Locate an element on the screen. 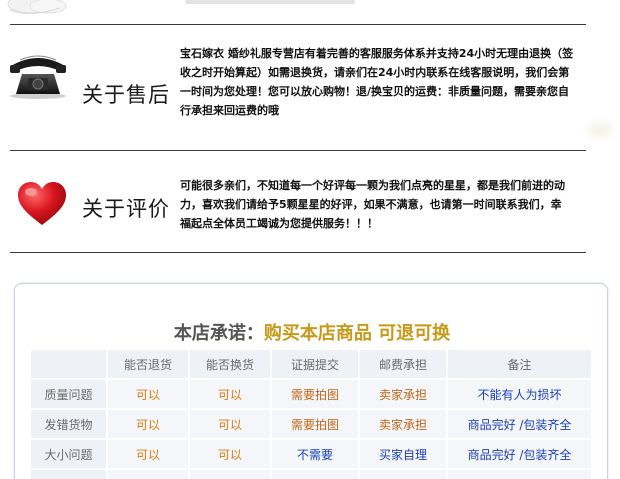 This screenshot has height=479, width=620. table-cell: 不需要 is located at coordinates (315, 454).